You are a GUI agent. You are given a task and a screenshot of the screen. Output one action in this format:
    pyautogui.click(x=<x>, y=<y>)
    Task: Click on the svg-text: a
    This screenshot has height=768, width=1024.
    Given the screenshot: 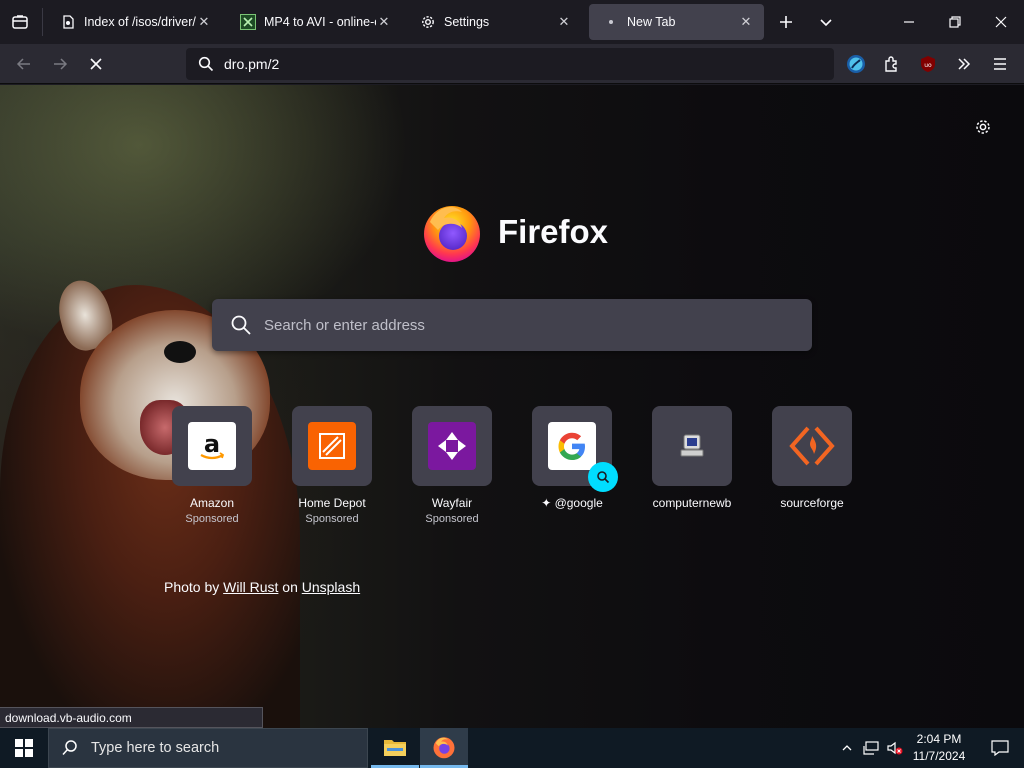 What is the action you would take?
    pyautogui.click(x=212, y=444)
    